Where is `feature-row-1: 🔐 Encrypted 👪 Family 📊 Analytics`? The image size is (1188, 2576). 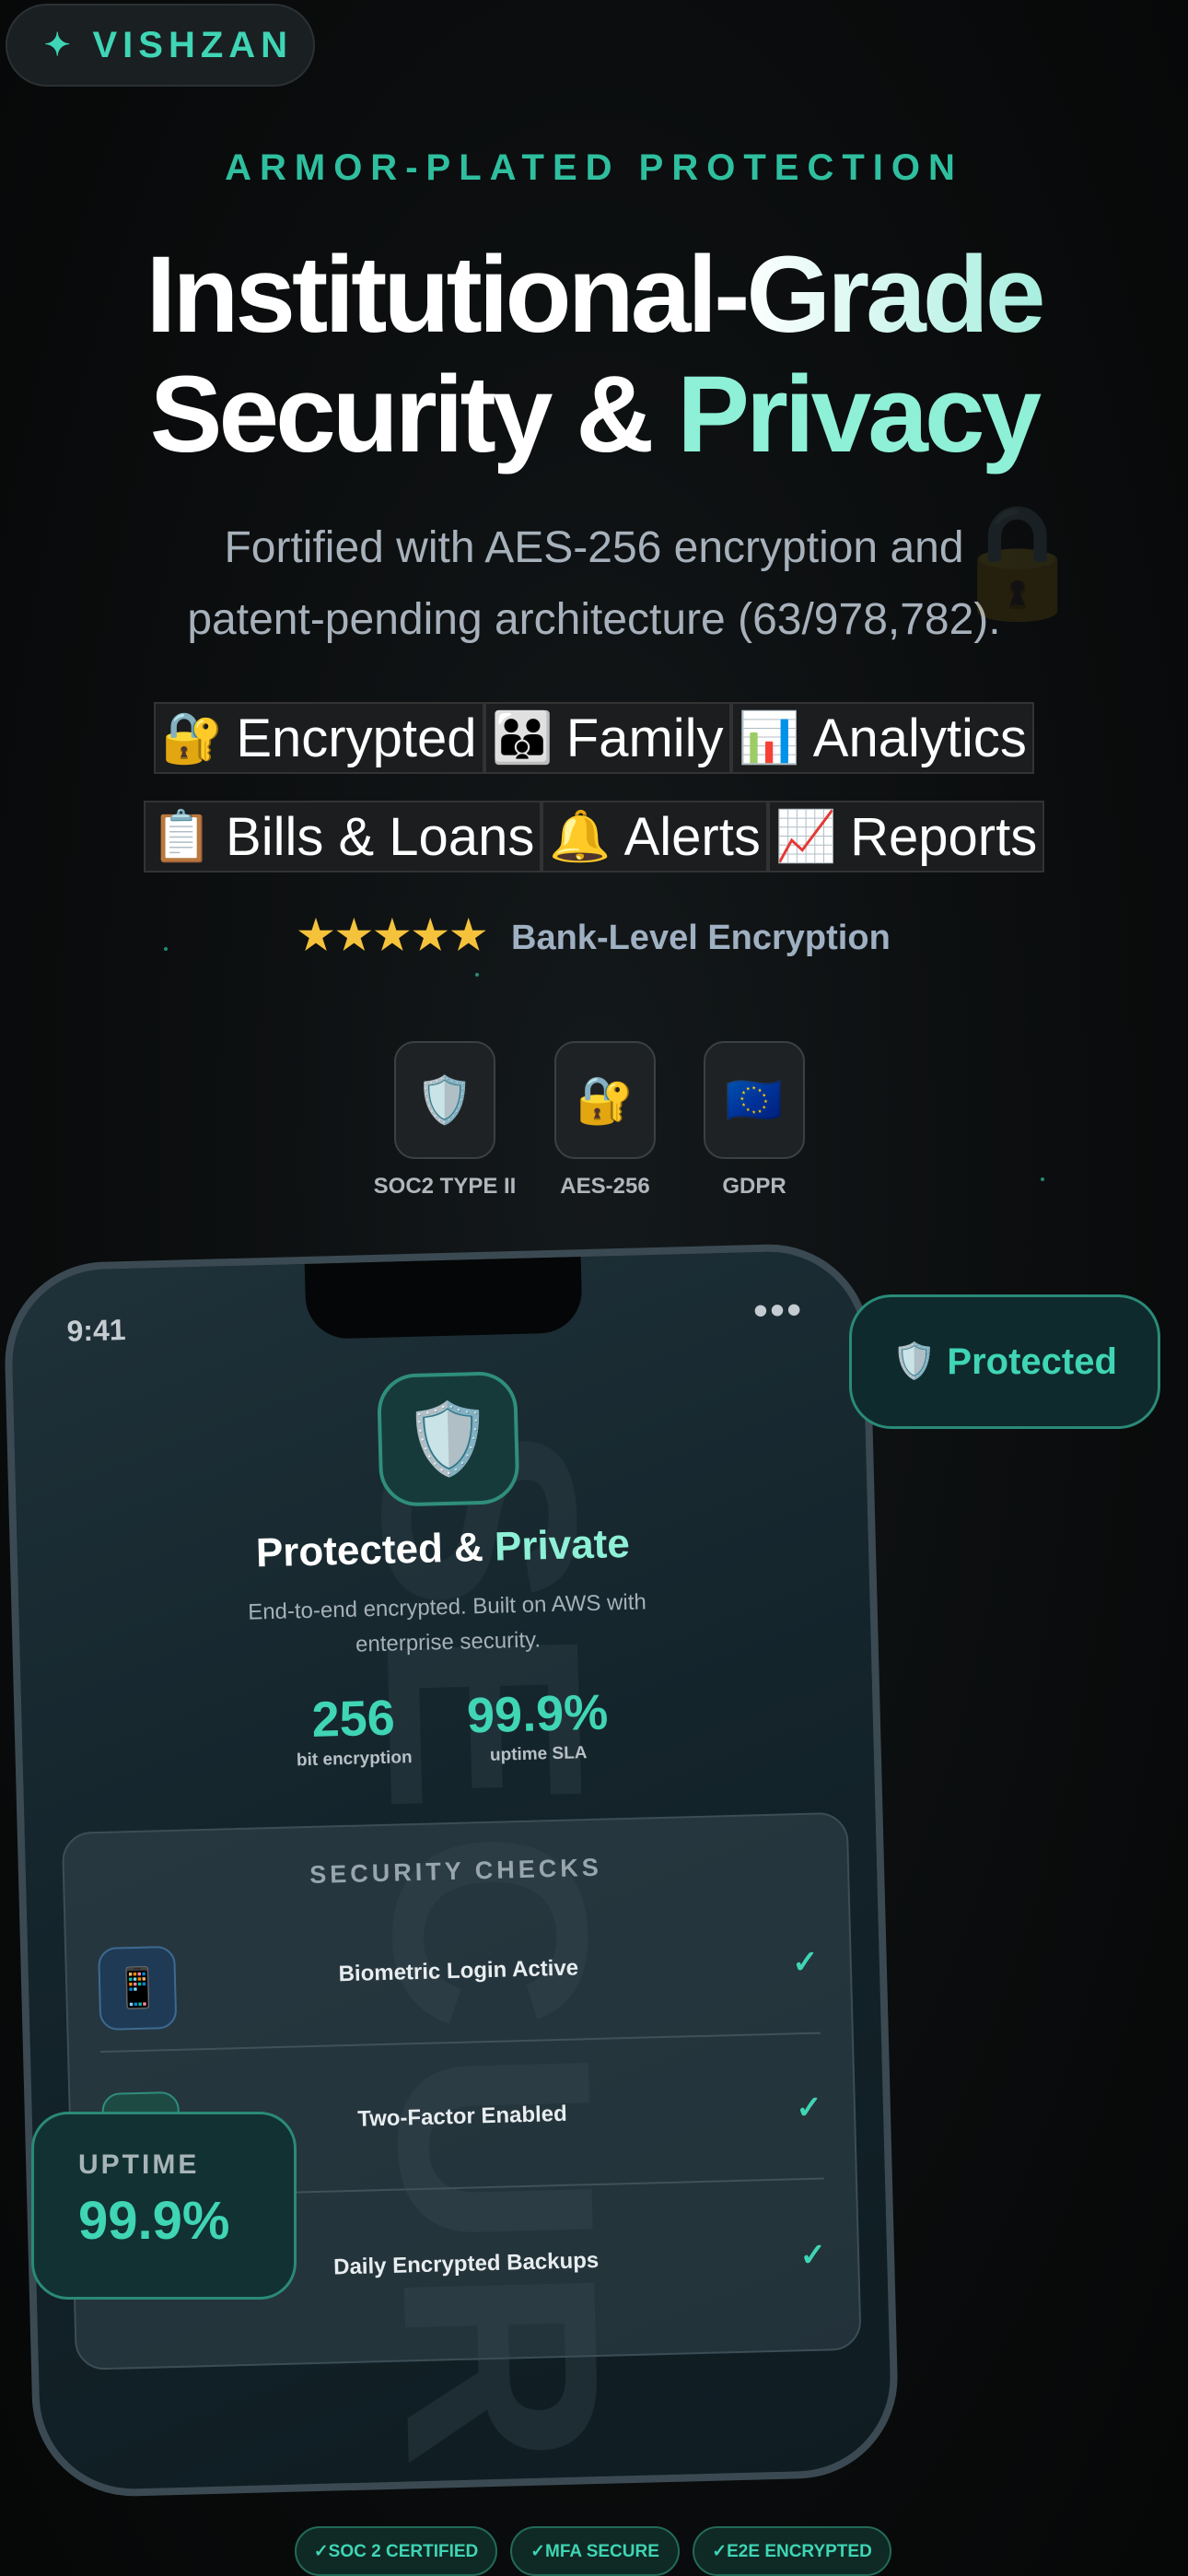
feature-row-1: 🔐 Encrypted 👪 Family 📊 Analytics is located at coordinates (594, 738).